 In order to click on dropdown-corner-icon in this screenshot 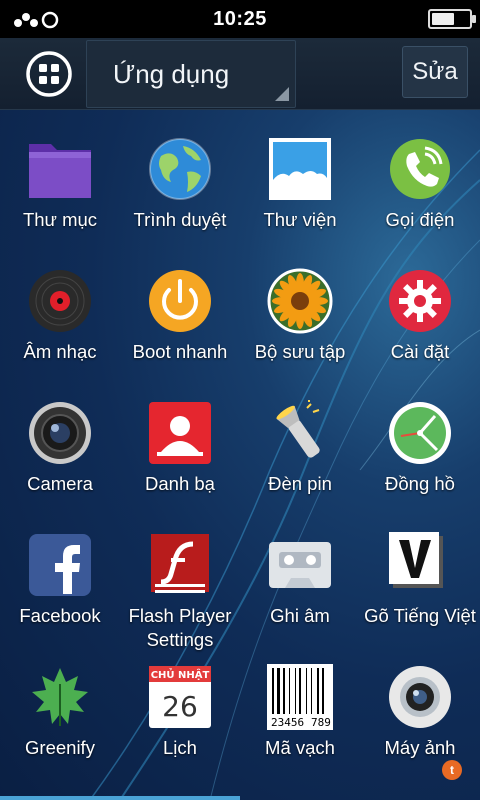, I will do `click(282, 94)`.